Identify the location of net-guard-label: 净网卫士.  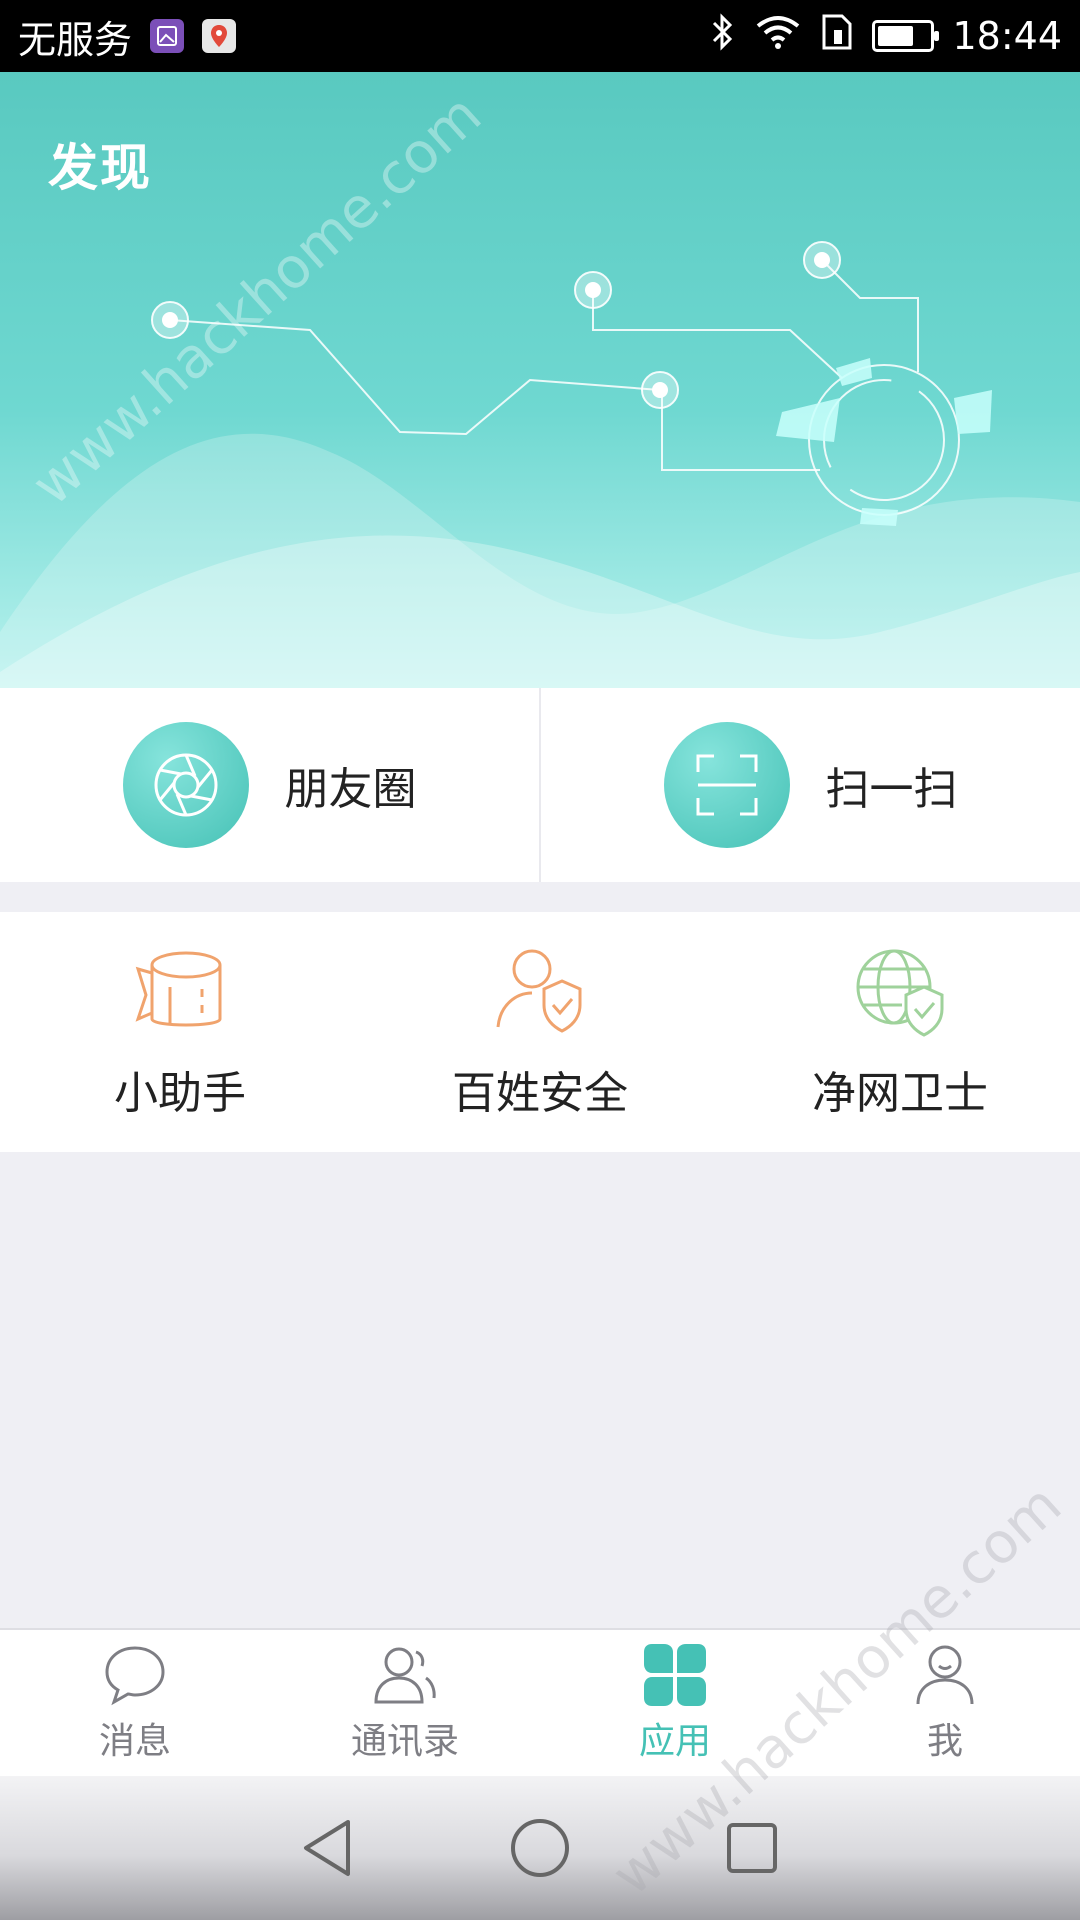
(900, 1093).